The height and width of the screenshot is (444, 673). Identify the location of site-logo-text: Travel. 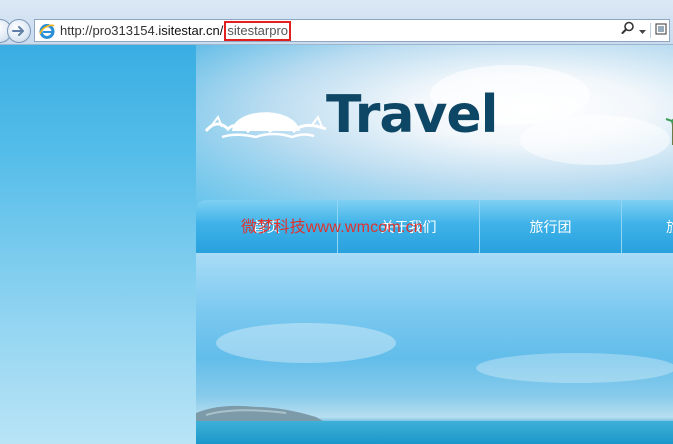
(412, 115).